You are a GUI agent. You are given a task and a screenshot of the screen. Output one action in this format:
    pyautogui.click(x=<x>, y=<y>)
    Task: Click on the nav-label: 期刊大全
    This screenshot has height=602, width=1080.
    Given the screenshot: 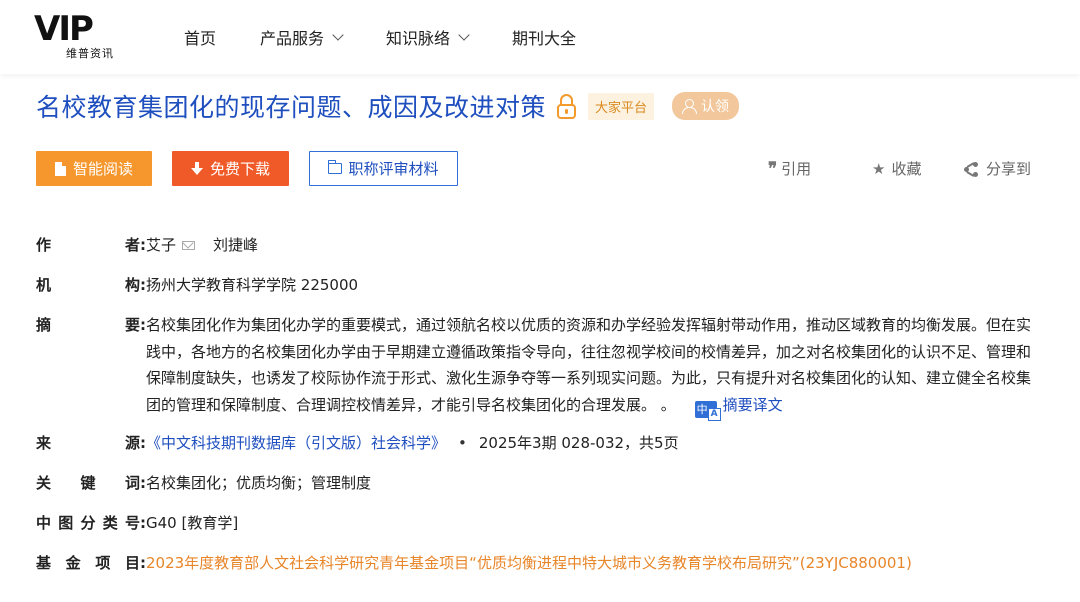 What is the action you would take?
    pyautogui.click(x=544, y=38)
    